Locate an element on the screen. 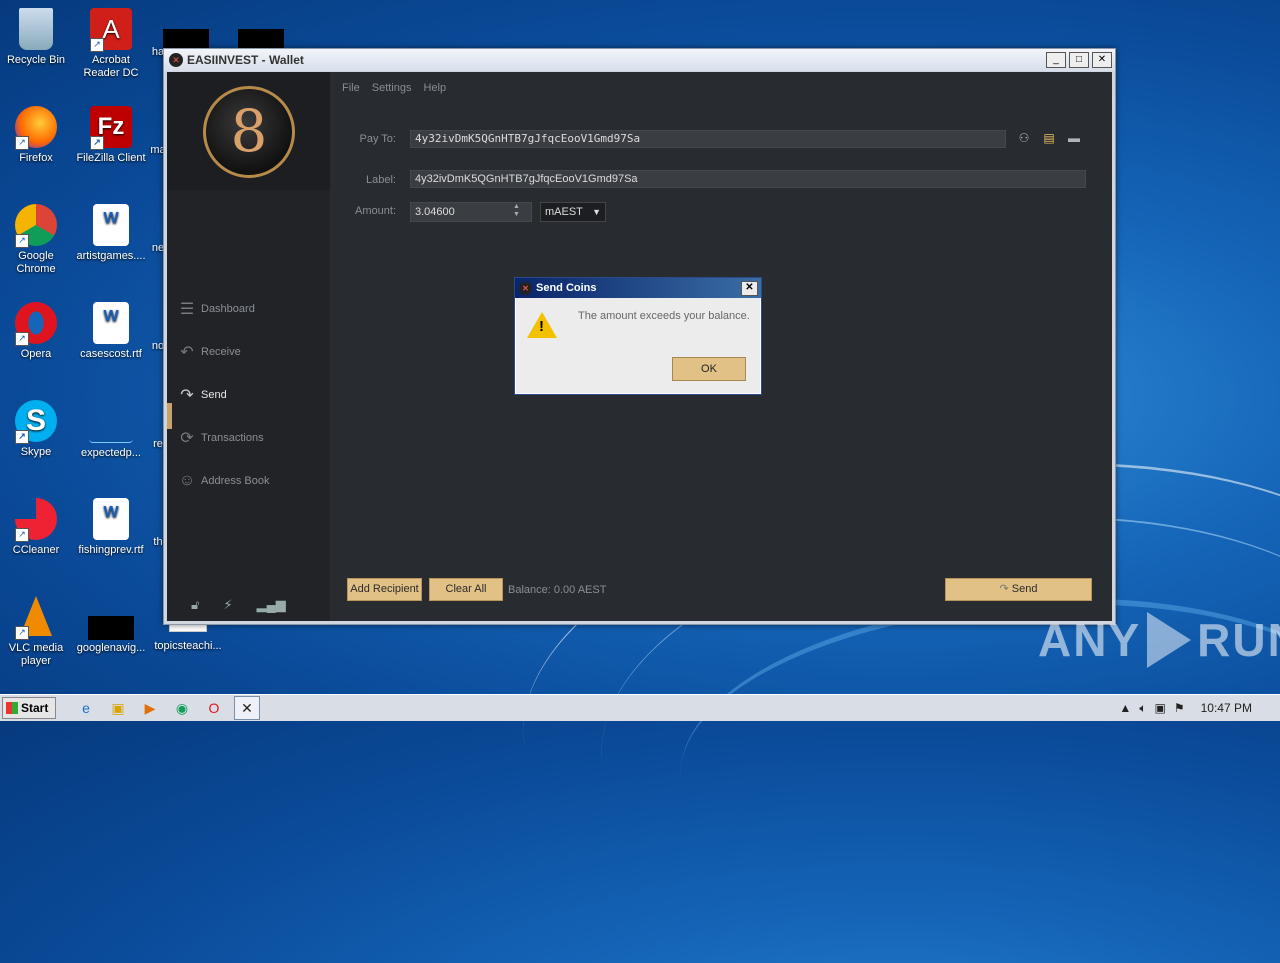 The height and width of the screenshot is (963, 1280). flag-icon: ⚑ is located at coordinates (1179, 708).